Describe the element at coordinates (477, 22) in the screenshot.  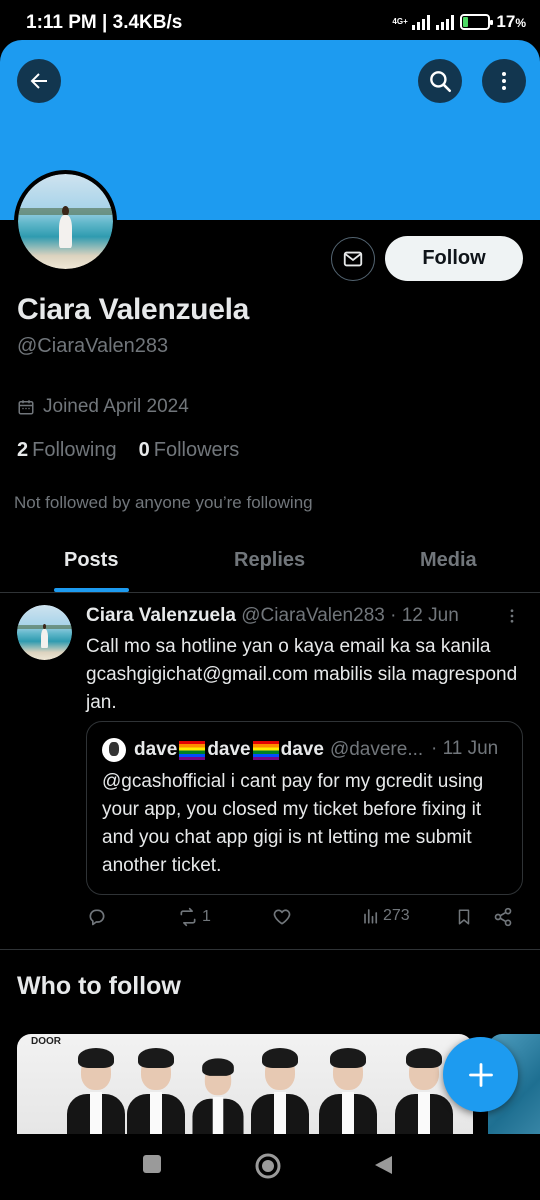
I see `battery-icon` at that location.